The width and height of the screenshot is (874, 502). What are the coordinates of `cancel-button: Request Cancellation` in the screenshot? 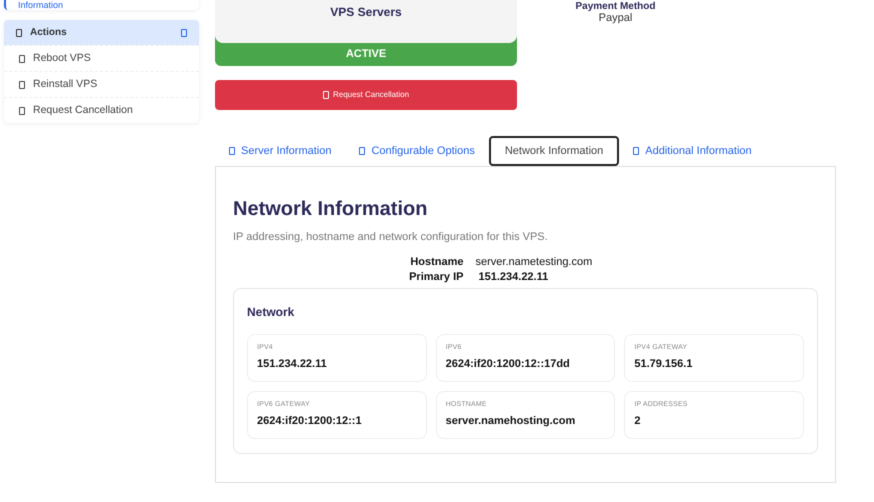 It's located at (366, 95).